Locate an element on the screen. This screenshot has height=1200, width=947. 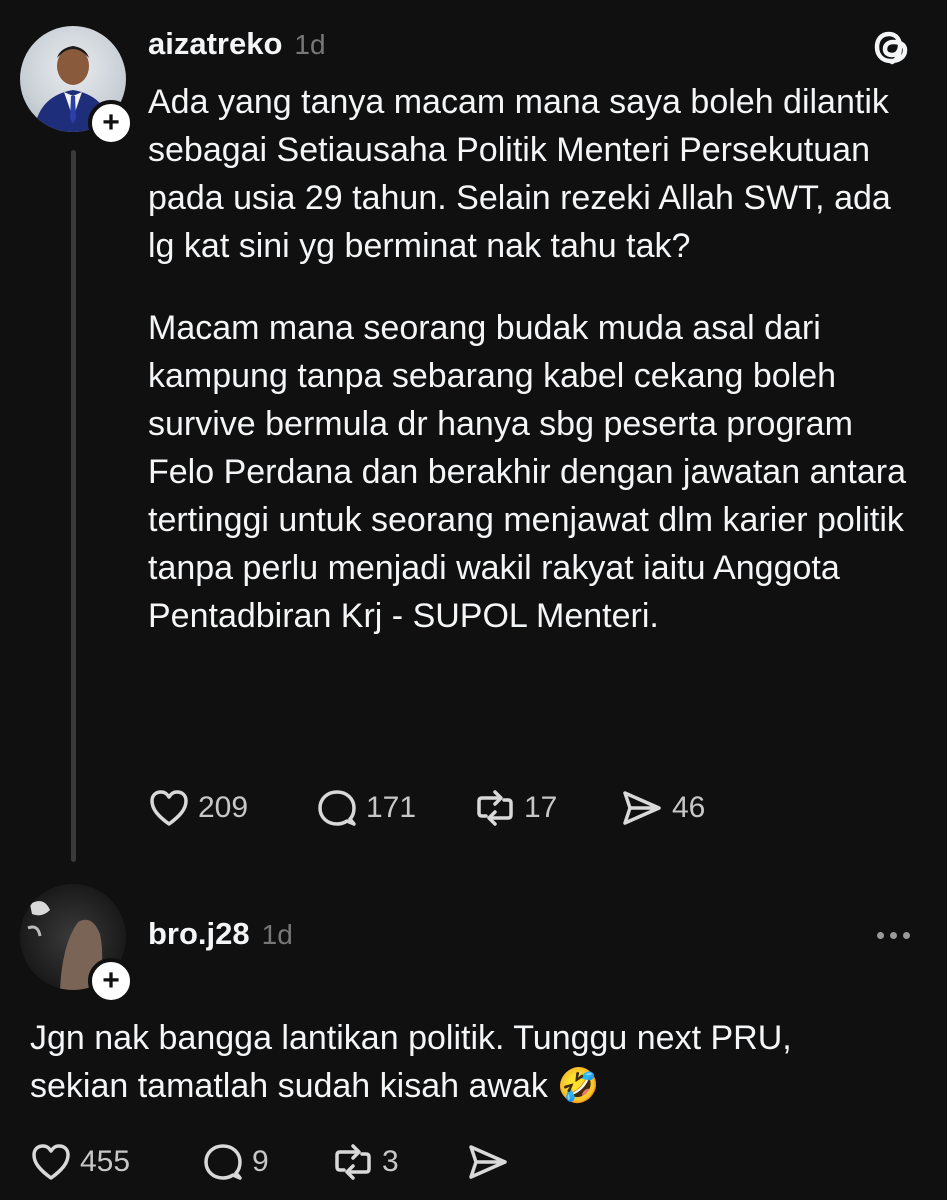
username: aizatreko is located at coordinates (215, 44).